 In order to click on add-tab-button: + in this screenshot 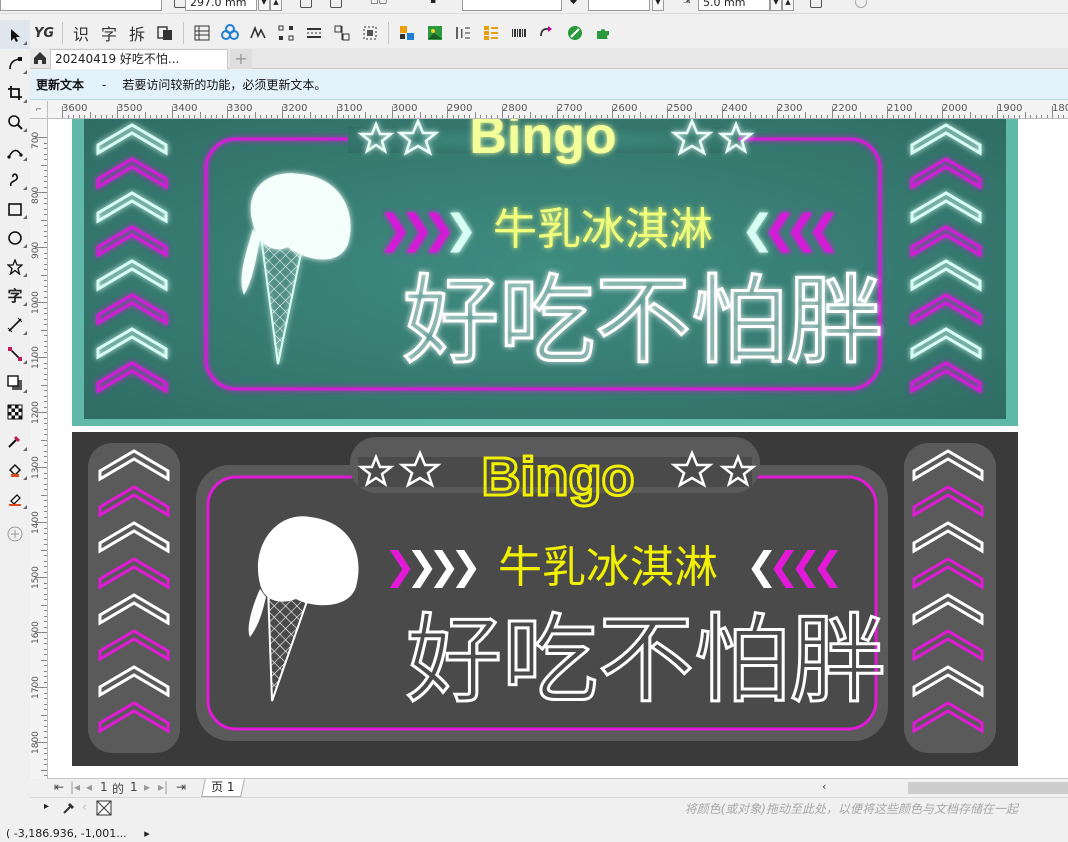, I will do `click(241, 59)`.